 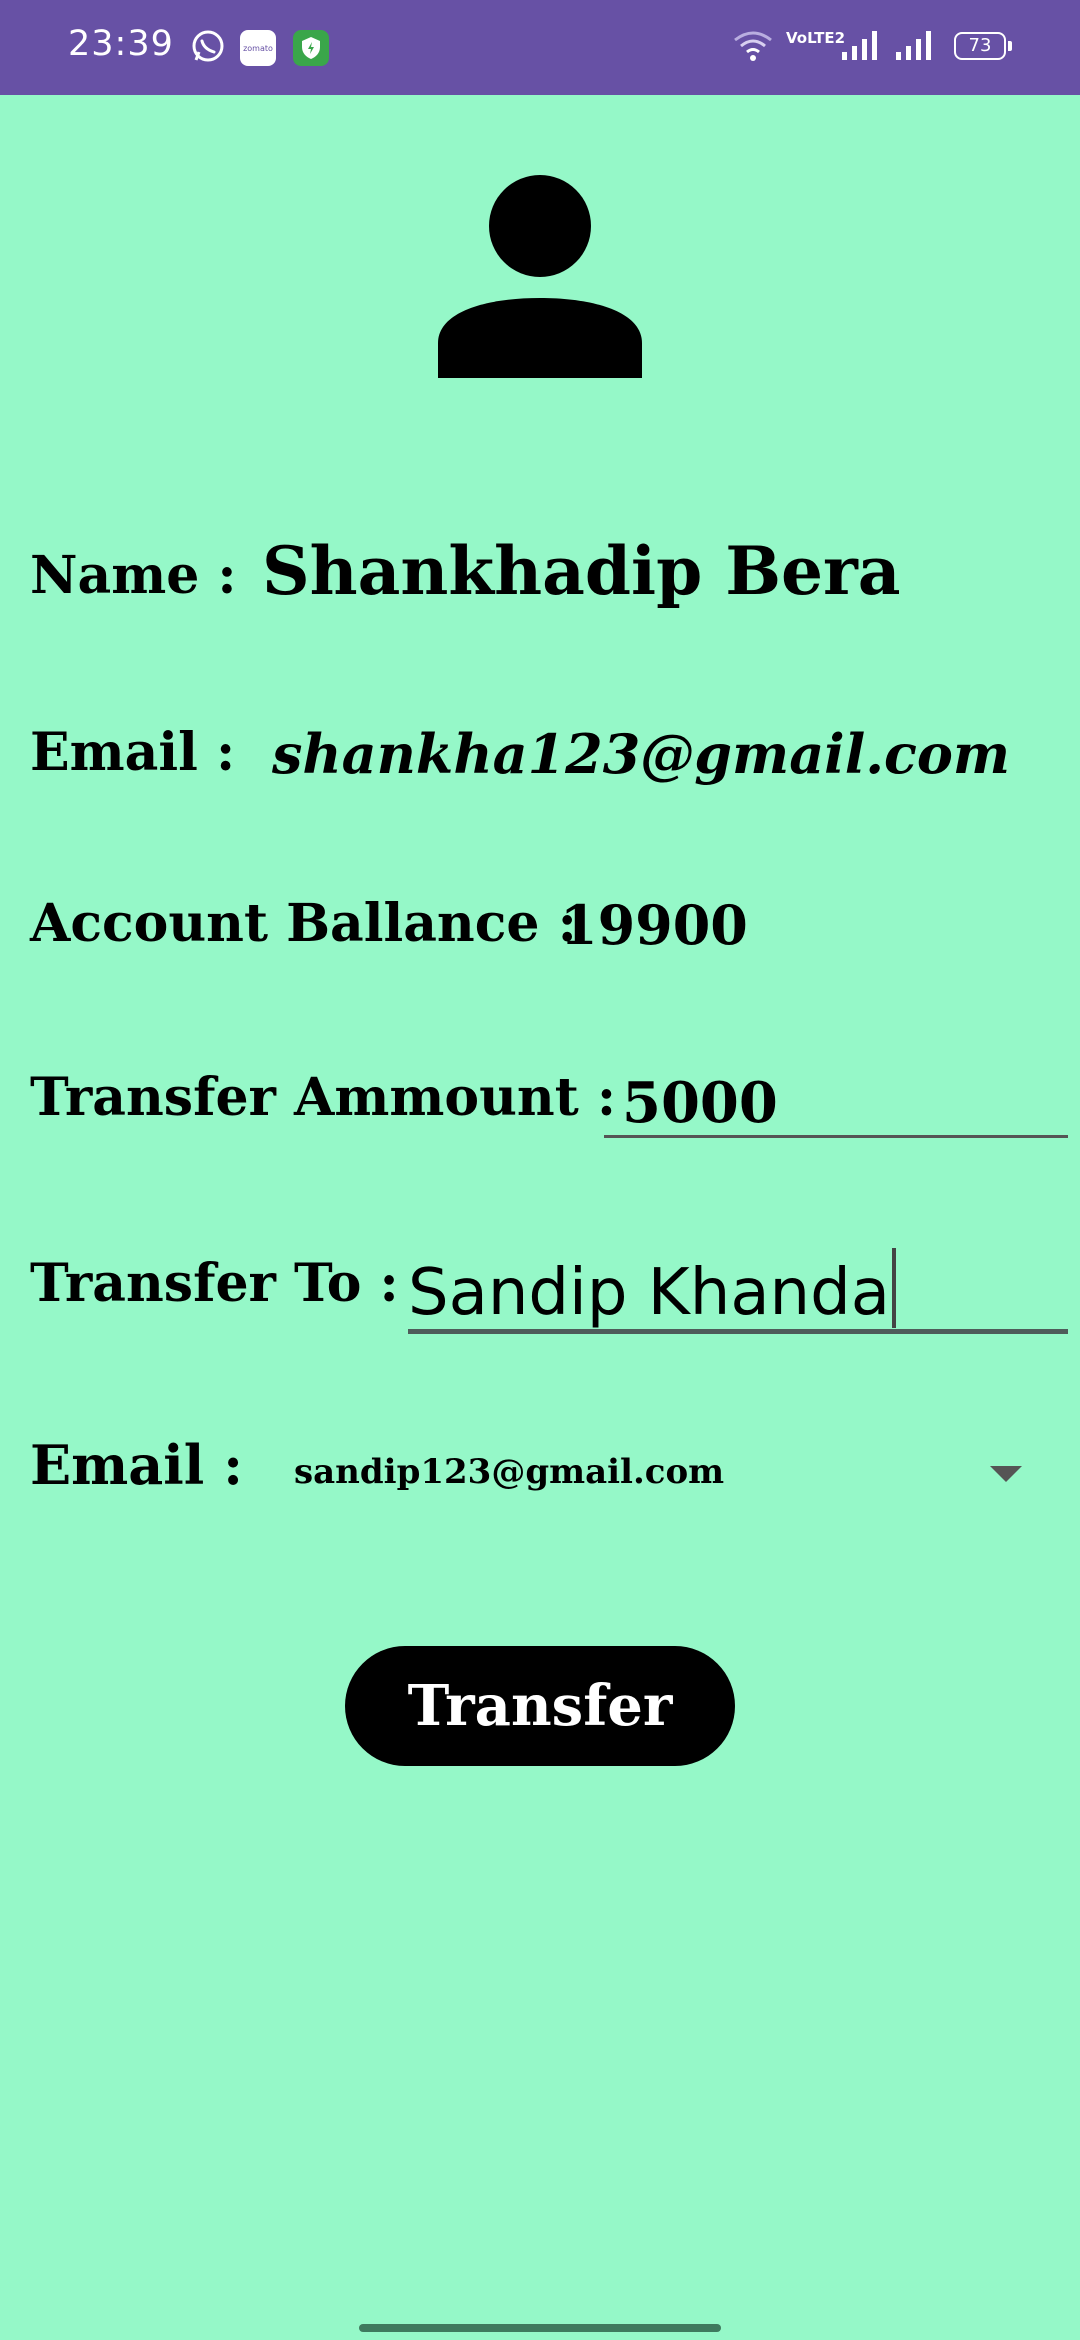 I want to click on whatsapp-icon, so click(x=208, y=46).